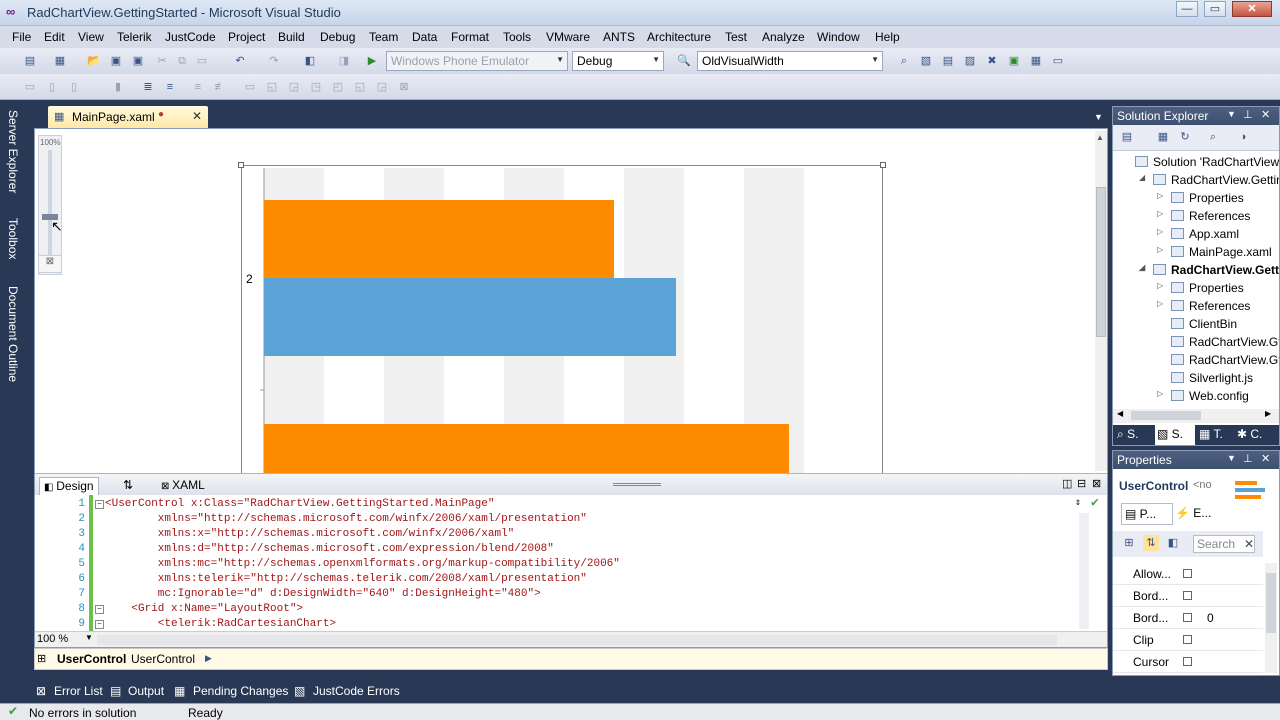 This screenshot has width=1280, height=720. I want to click on tree-item: ▷ App.xaml, so click(1196, 234).